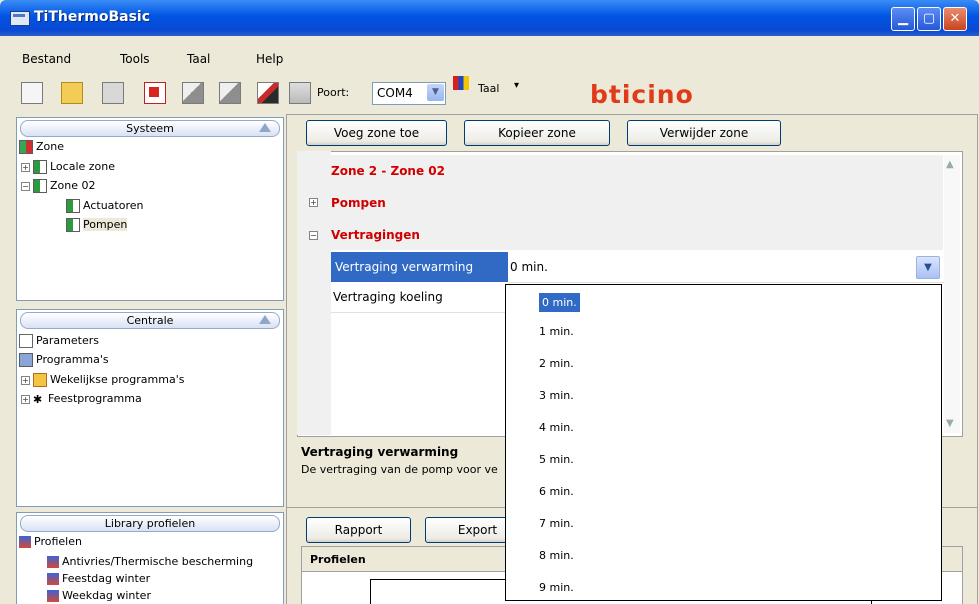 This screenshot has width=979, height=604. Describe the element at coordinates (537, 133) in the screenshot. I see `copy-zone-button: Kopieer zone` at that location.